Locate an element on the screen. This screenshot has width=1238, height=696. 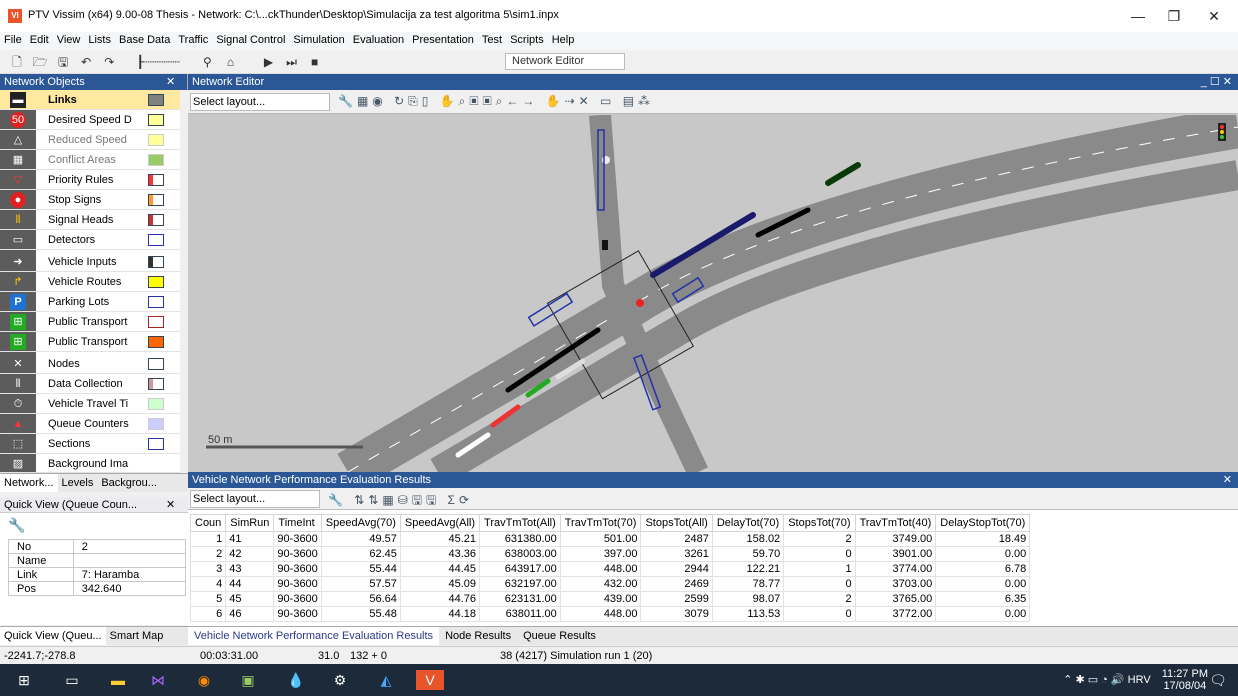
table-cell: 631380.00 is located at coordinates (520, 539).